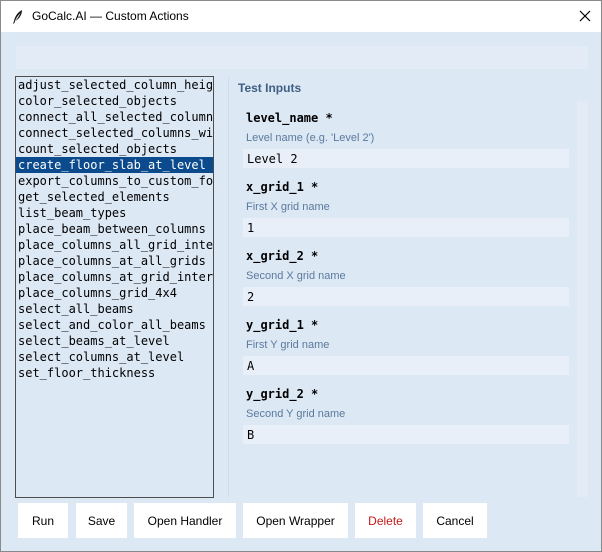 The image size is (602, 552). Describe the element at coordinates (114, 149) in the screenshot. I see `list-item: count_selected_objects` at that location.